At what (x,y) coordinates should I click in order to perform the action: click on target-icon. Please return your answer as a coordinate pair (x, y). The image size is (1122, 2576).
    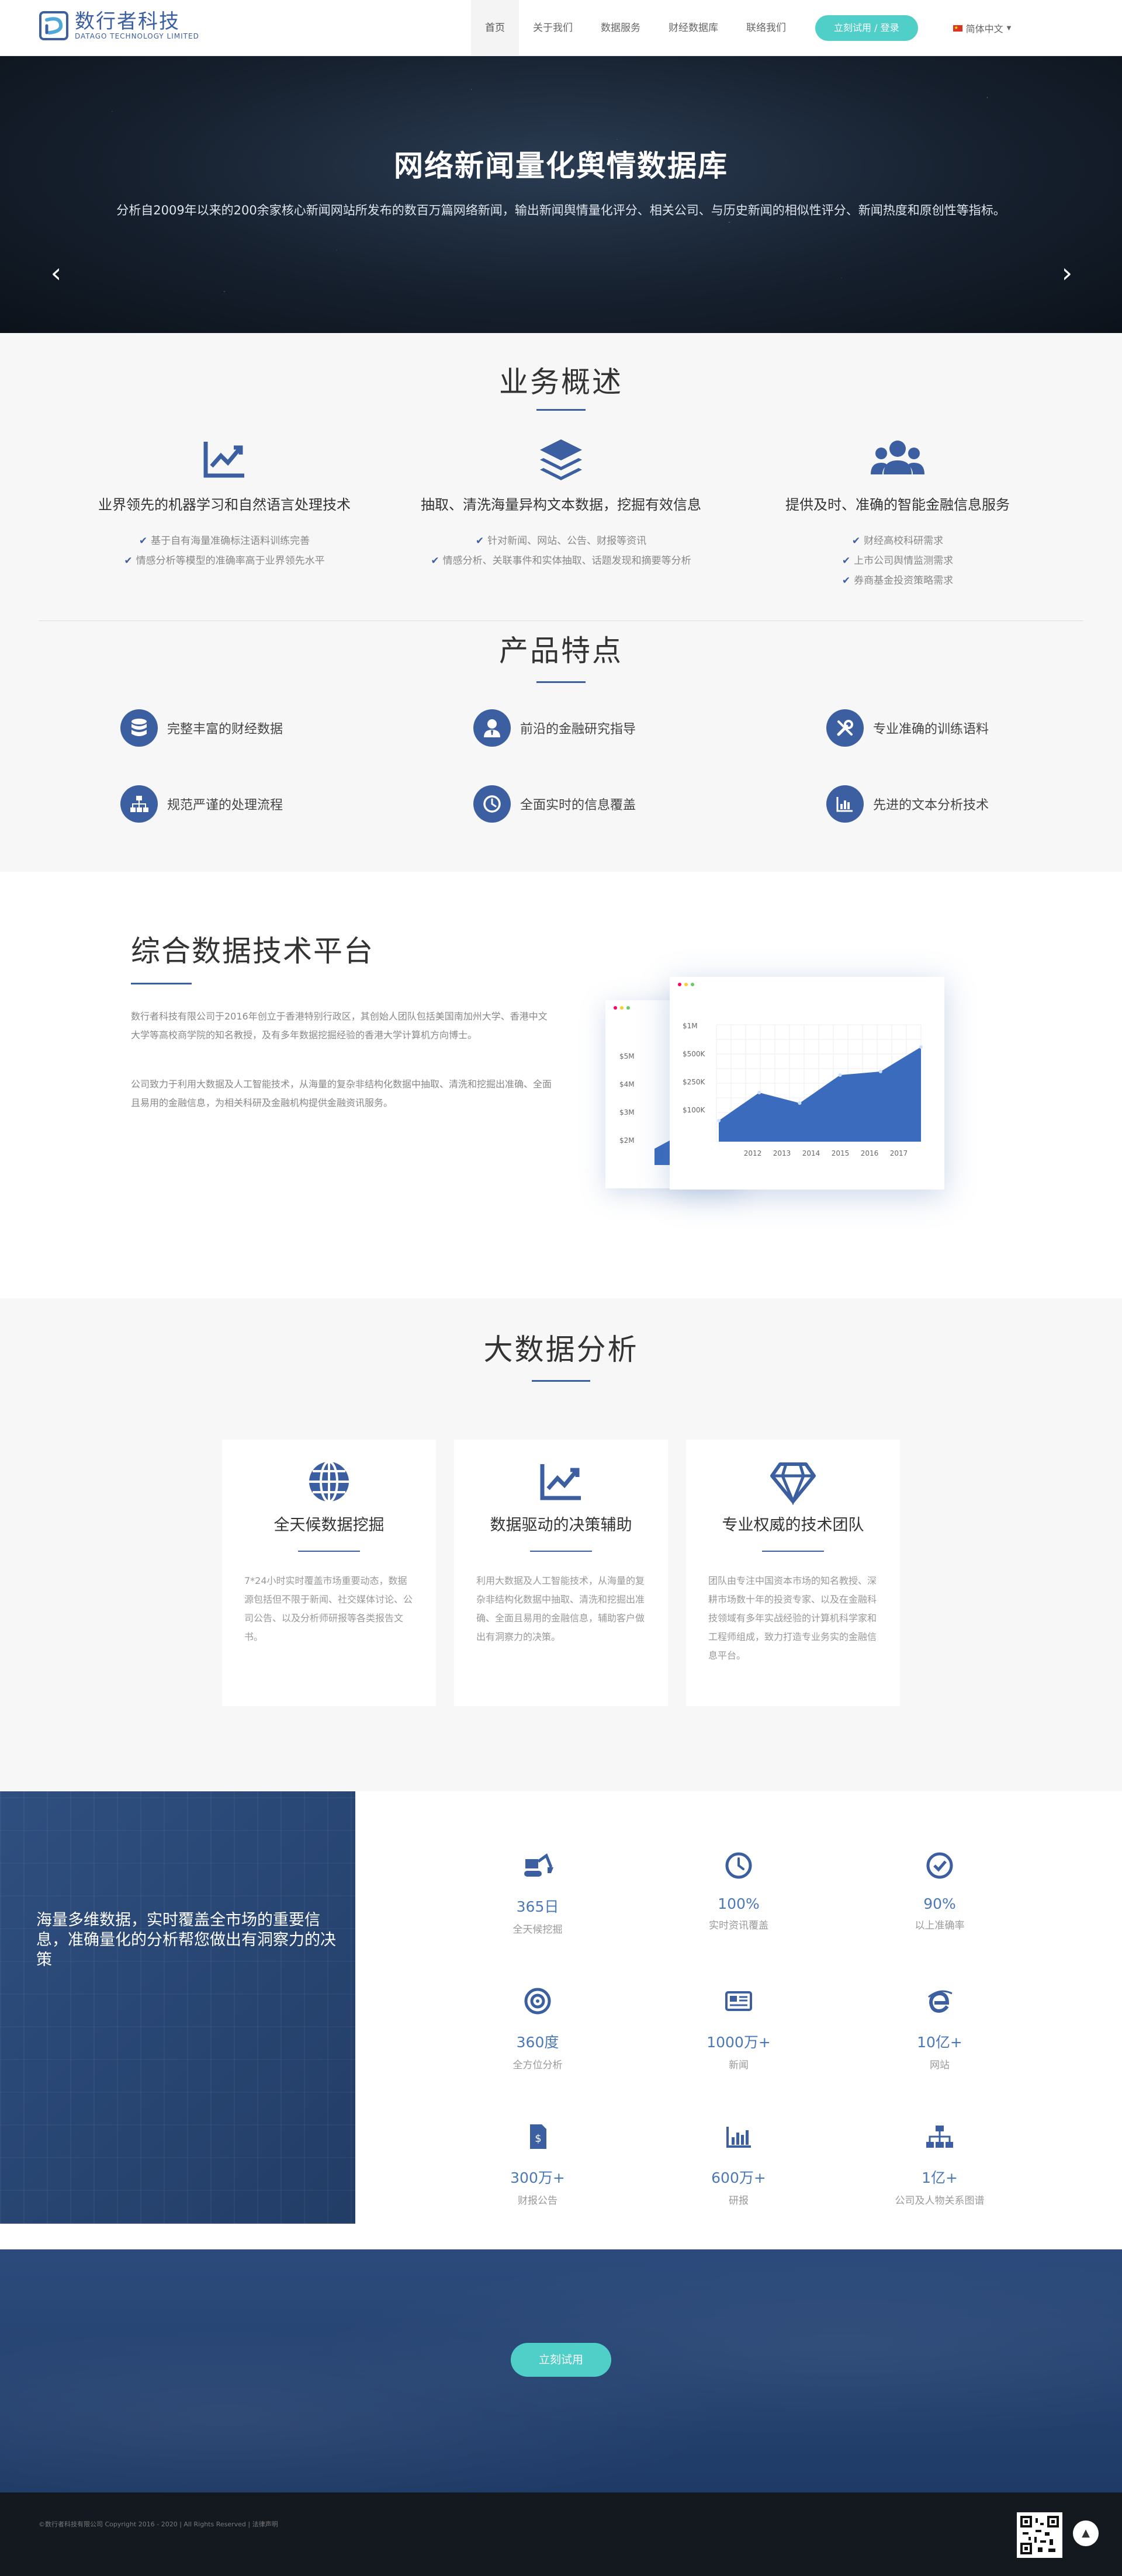
    Looking at the image, I should click on (537, 2001).